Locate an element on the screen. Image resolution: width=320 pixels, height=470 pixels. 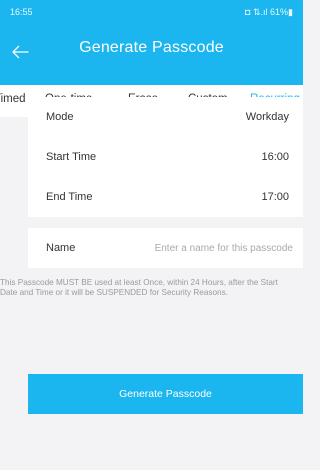
arrow-left-icon is located at coordinates (20, 52).